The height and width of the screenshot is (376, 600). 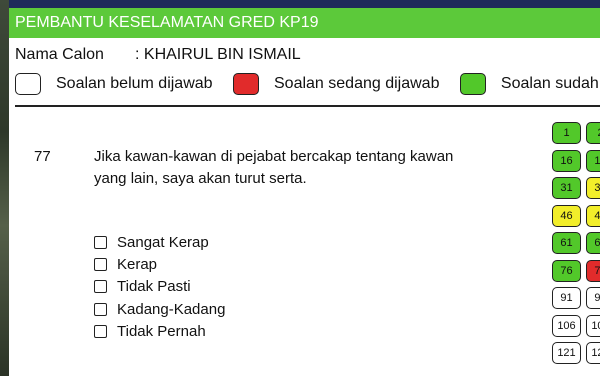 I want to click on question-nav-button: 107, so click(x=593, y=325).